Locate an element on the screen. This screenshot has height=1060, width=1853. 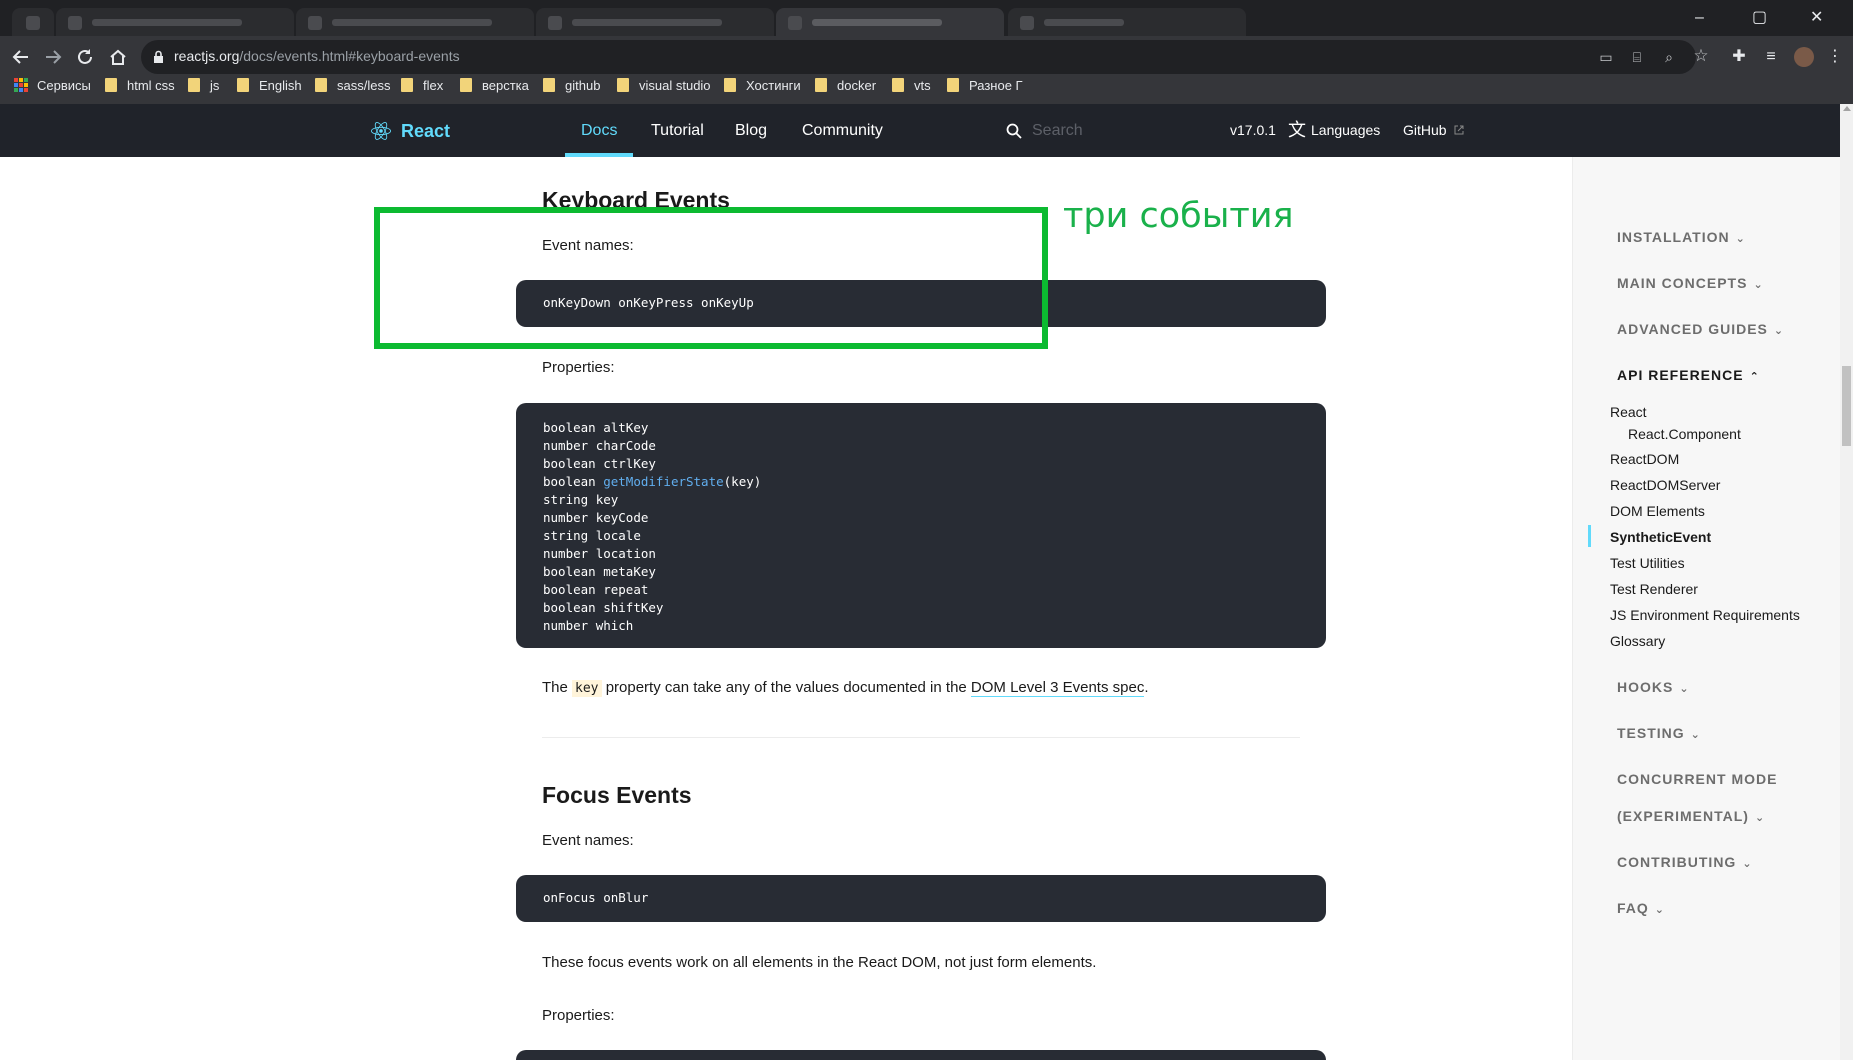
search-box is located at coordinates (1094, 131).